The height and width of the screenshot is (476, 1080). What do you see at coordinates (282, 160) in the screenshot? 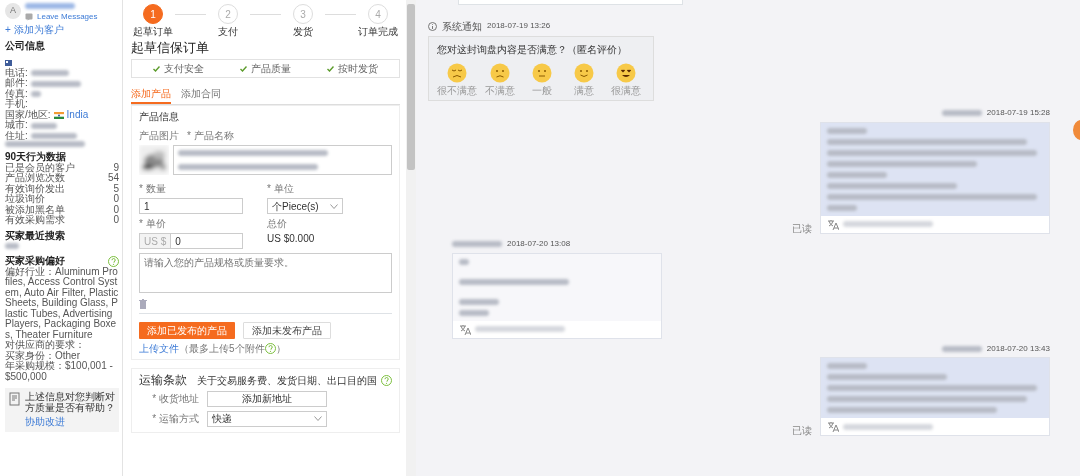
I see `product-name-field` at bounding box center [282, 160].